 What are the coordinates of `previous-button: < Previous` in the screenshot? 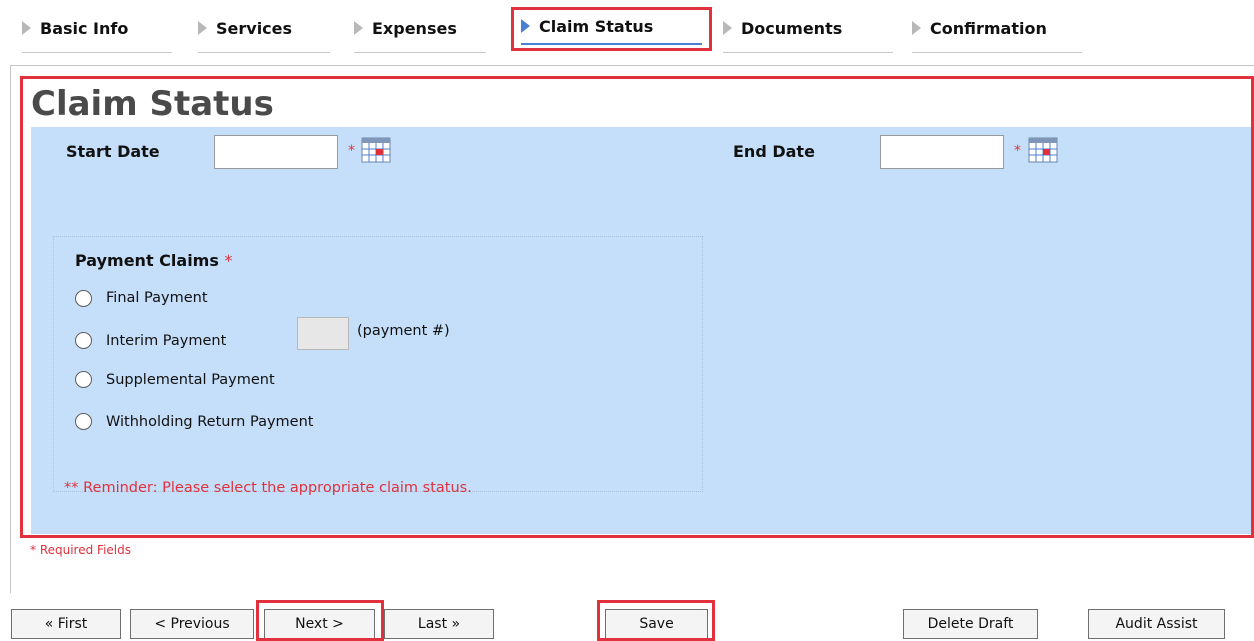 It's located at (192, 624).